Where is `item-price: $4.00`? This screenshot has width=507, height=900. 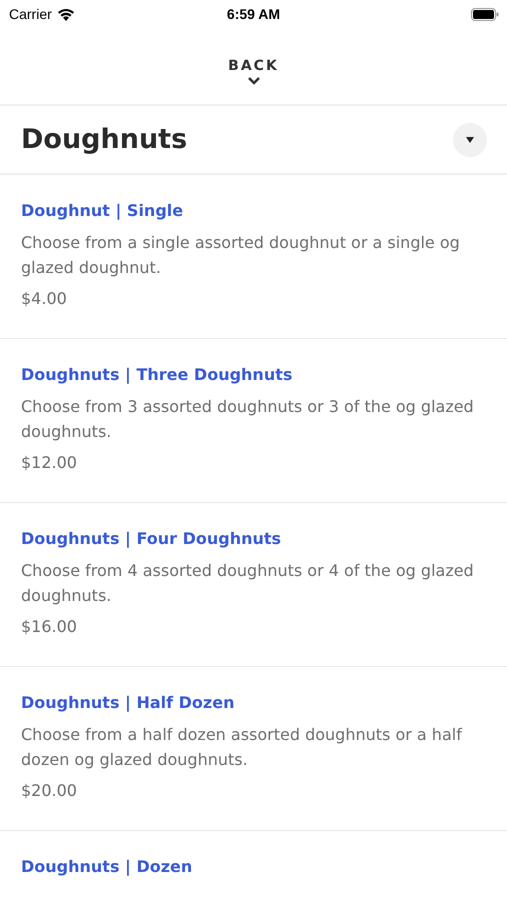 item-price: $4.00 is located at coordinates (44, 299).